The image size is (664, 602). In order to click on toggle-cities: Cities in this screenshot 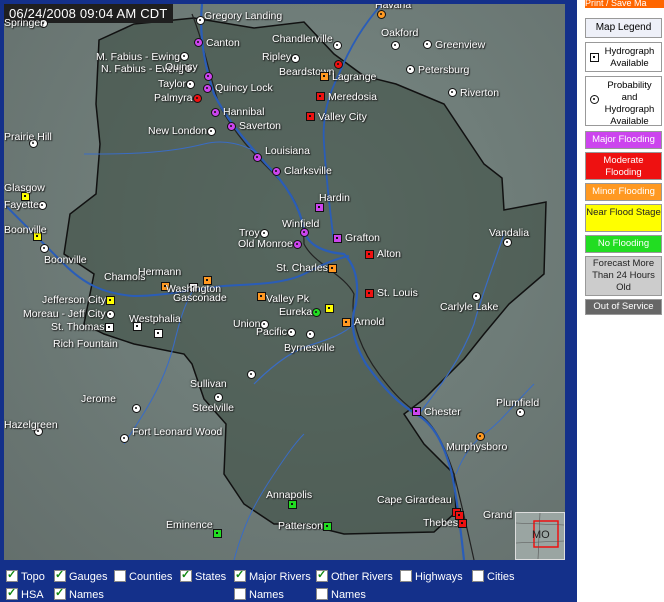, I will do `click(493, 576)`.